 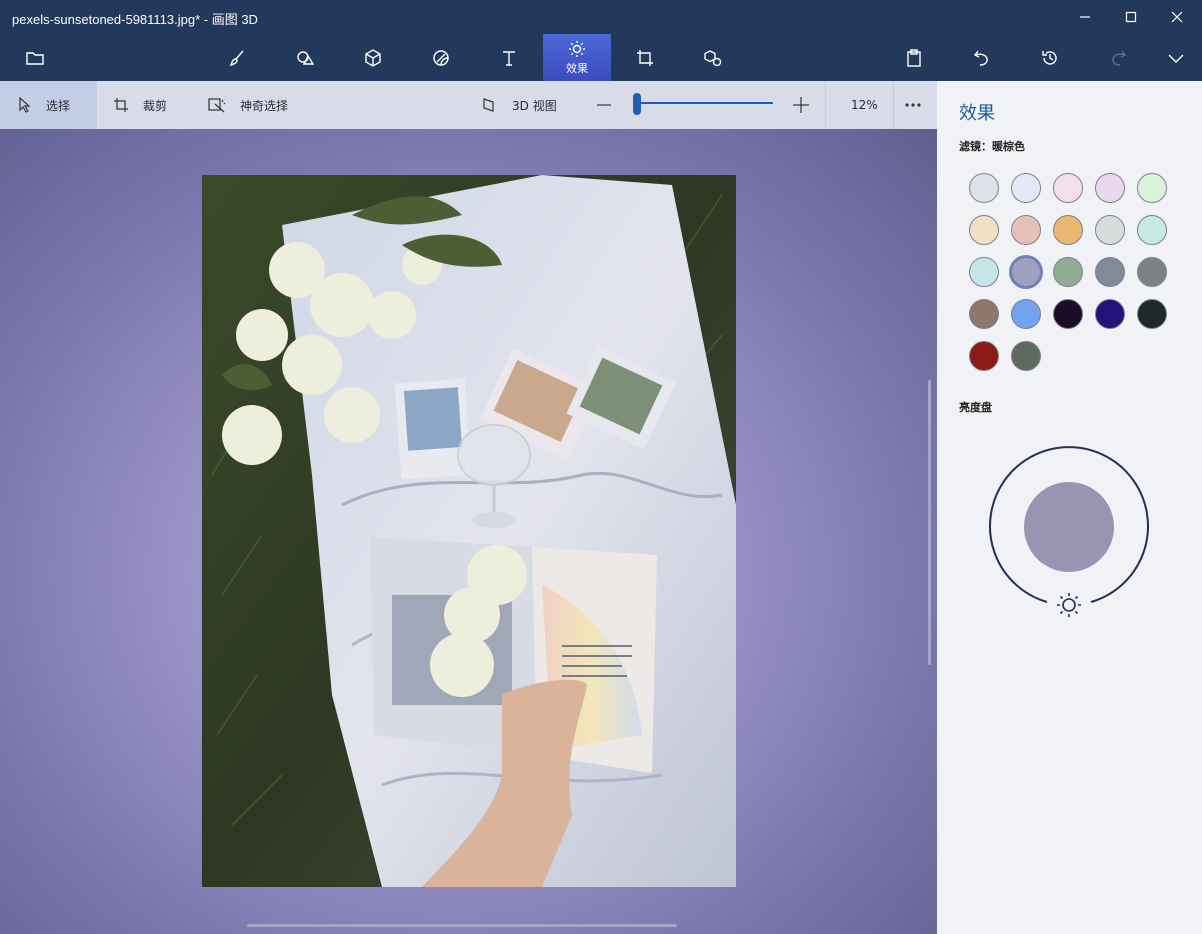 I want to click on history-button, so click(x=1050, y=57).